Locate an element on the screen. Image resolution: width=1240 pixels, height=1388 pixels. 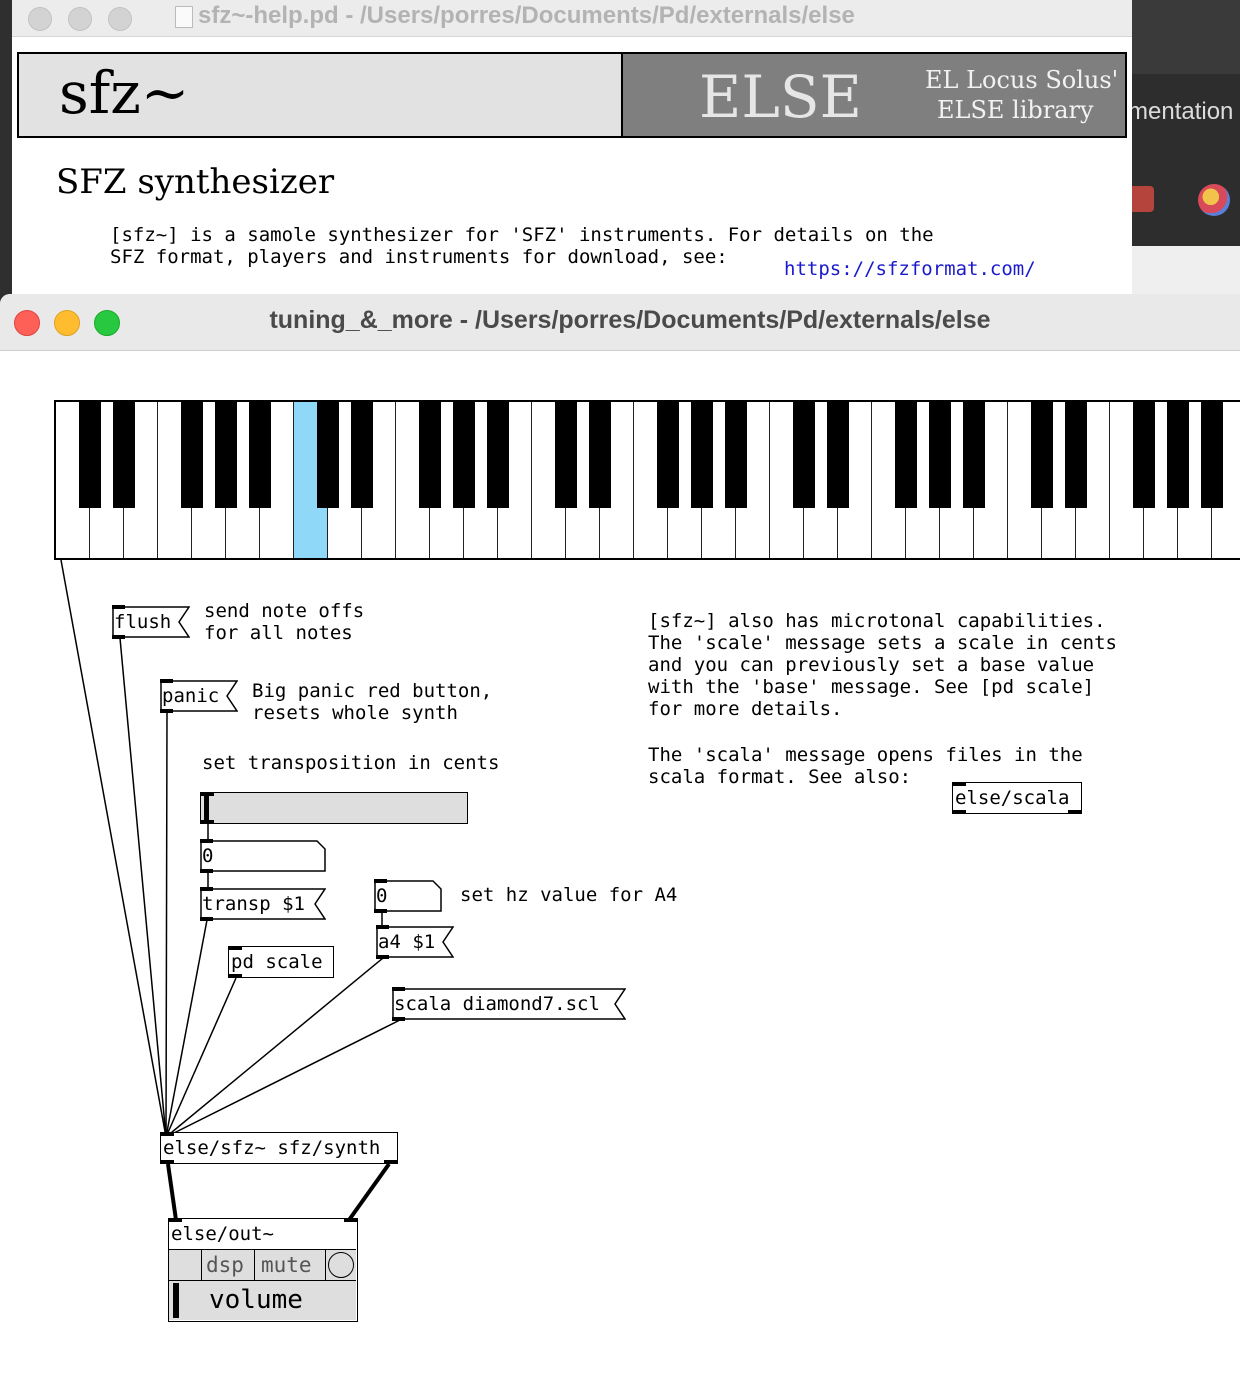
minimize-button is located at coordinates (80, 19).